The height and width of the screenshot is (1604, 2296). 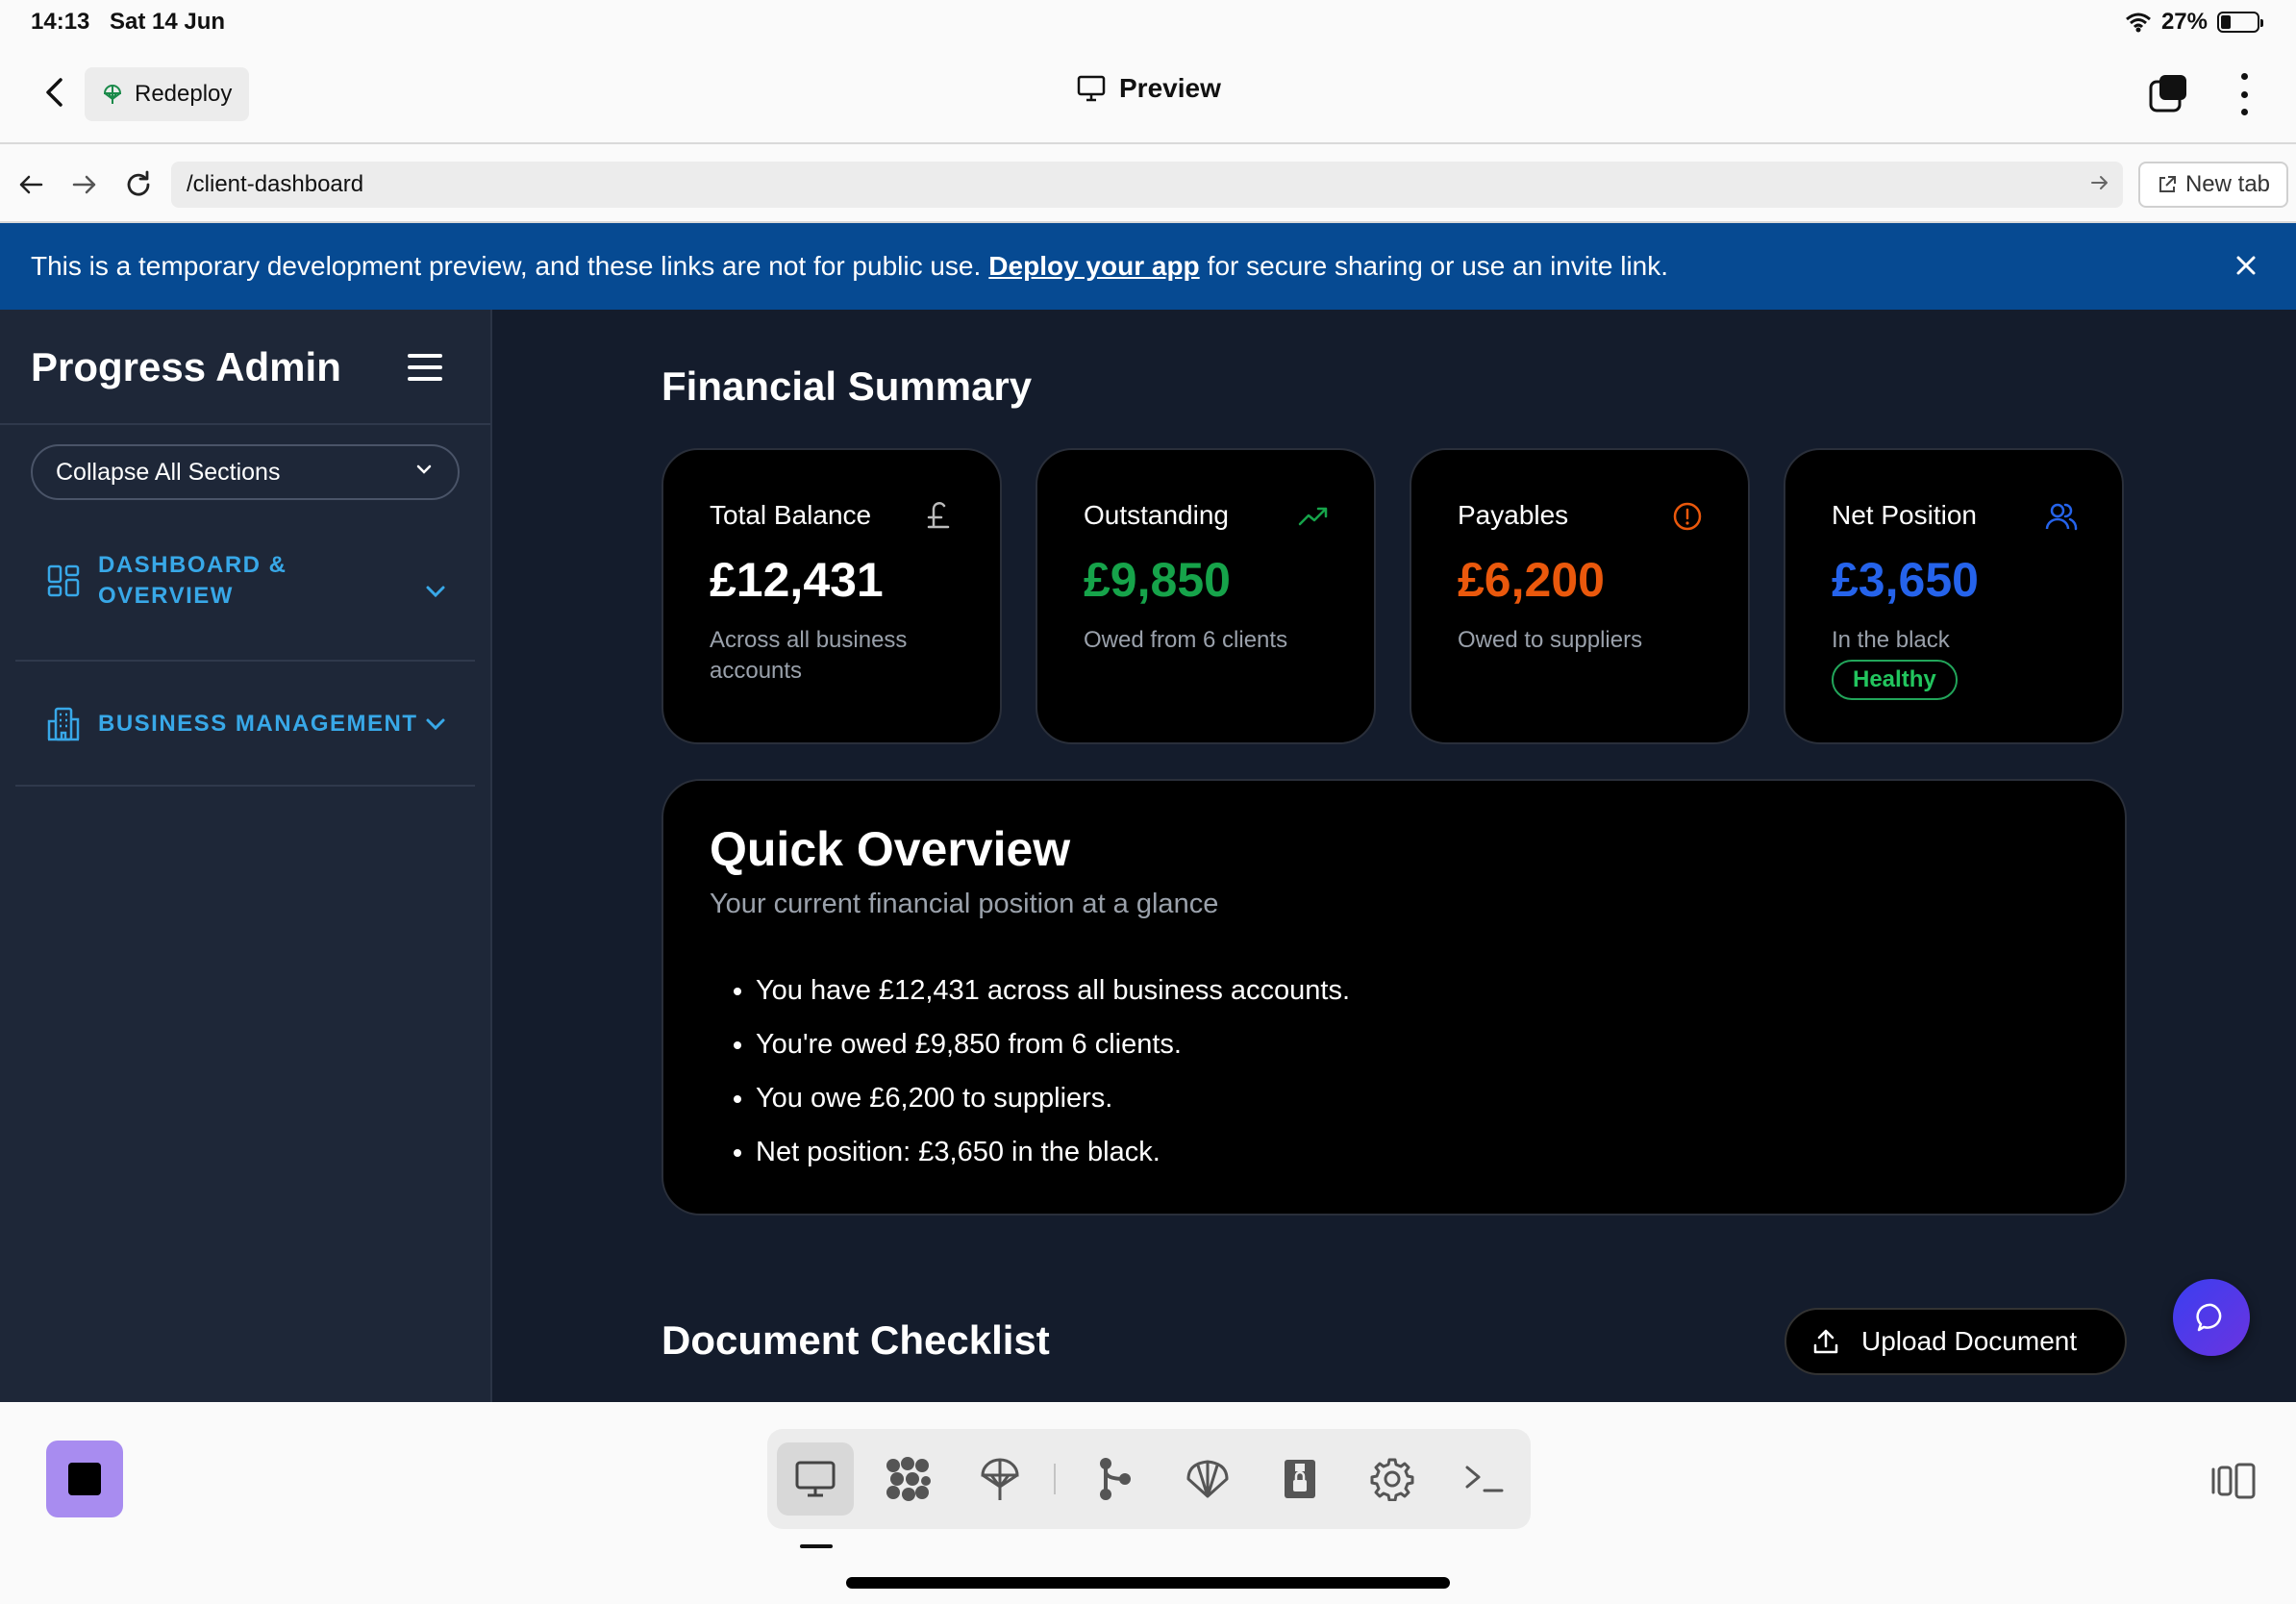 I want to click on external-link-icon, so click(x=2167, y=184).